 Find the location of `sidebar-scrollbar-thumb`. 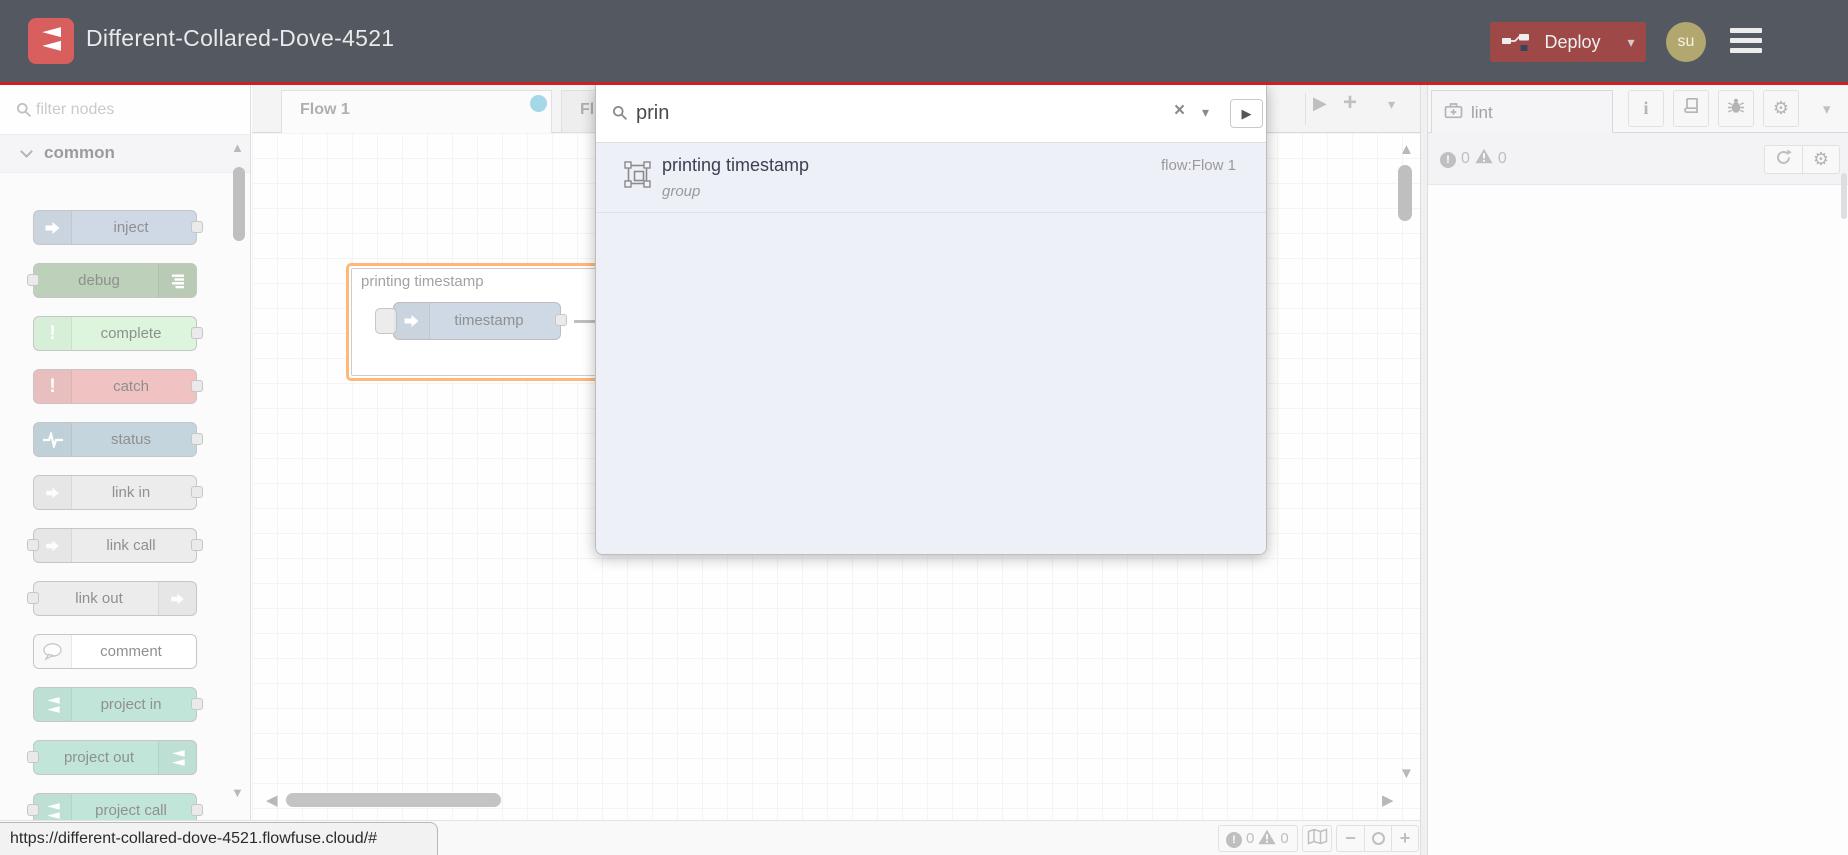

sidebar-scrollbar-thumb is located at coordinates (1844, 196).